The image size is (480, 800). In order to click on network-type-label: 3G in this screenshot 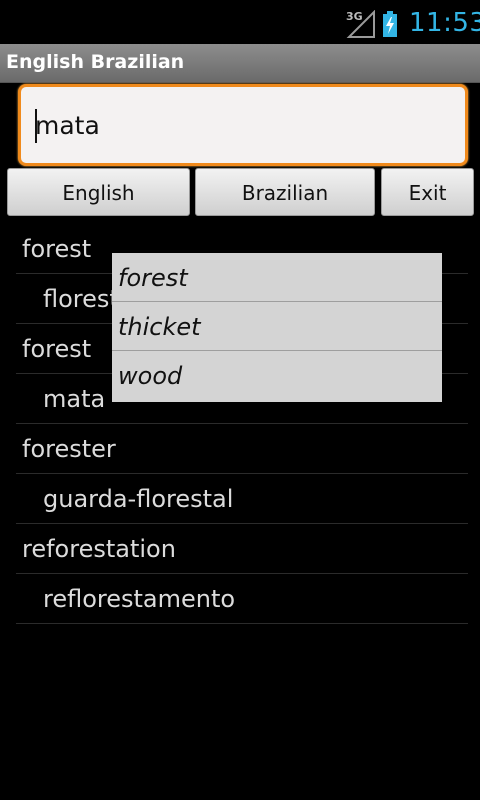, I will do `click(354, 16)`.